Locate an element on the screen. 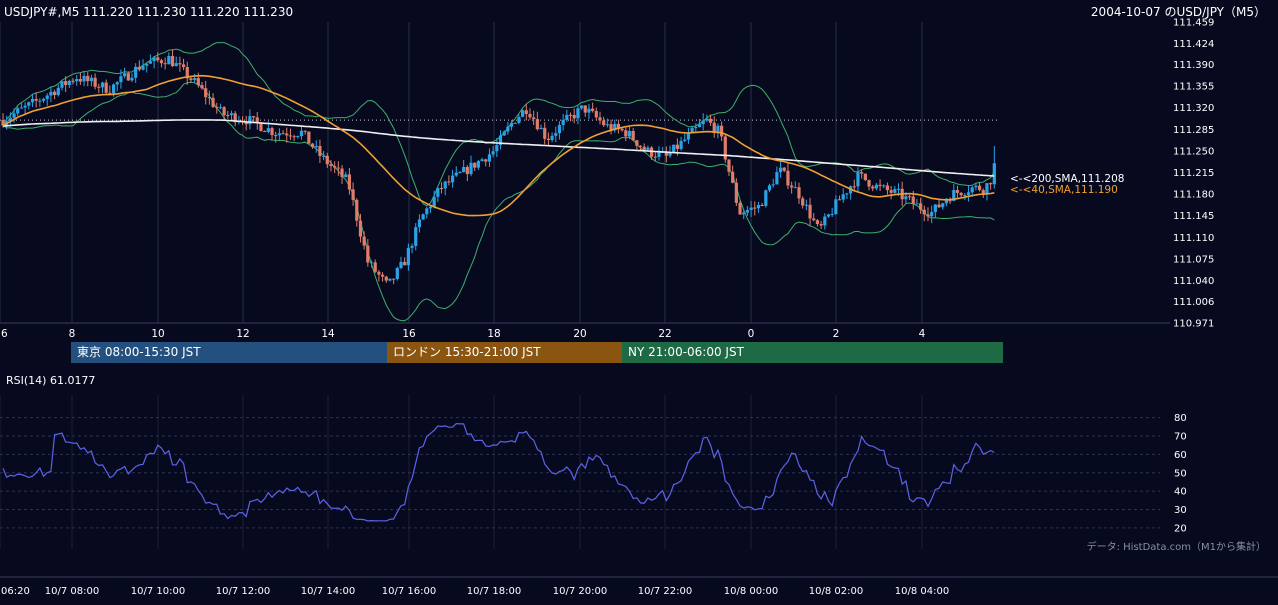  x-tick-label: 8 is located at coordinates (72, 334).